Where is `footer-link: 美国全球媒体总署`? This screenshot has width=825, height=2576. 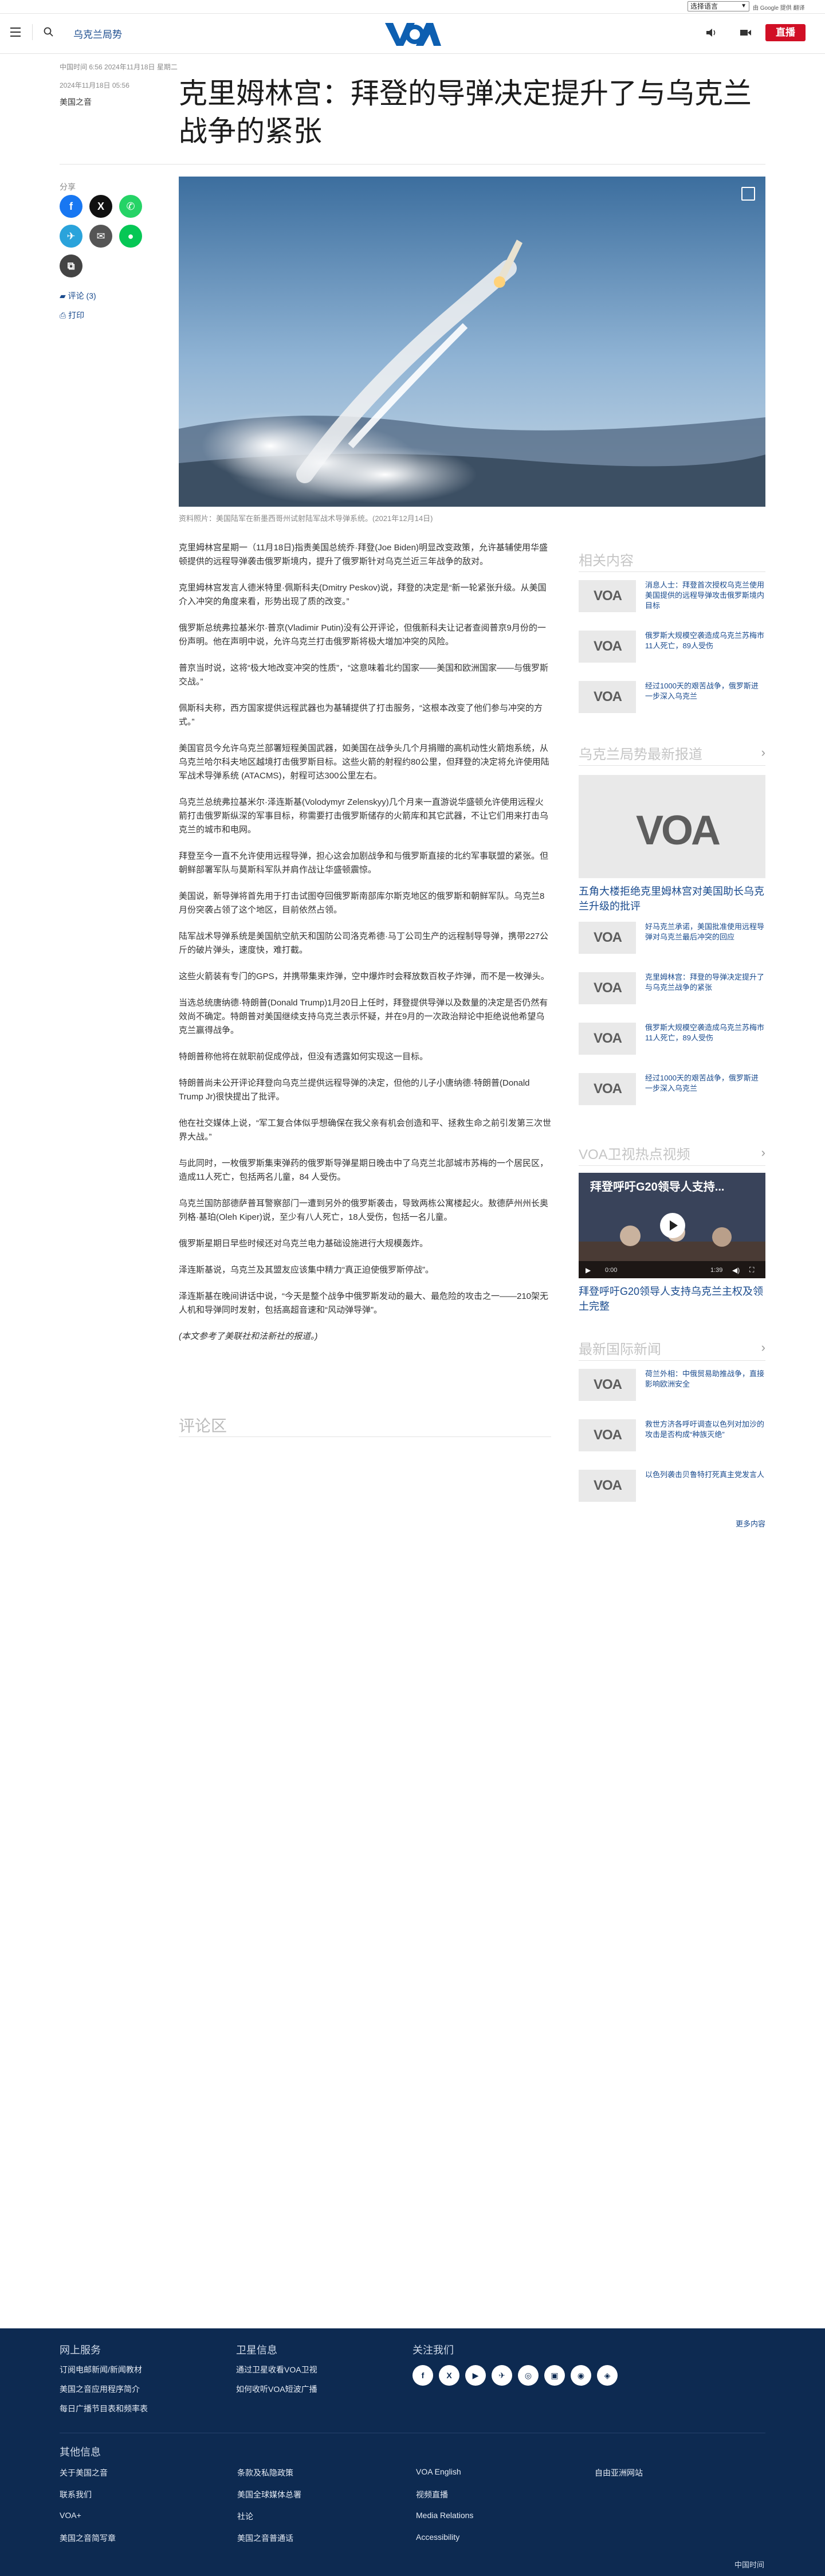
footer-link: 美国全球媒体总署 is located at coordinates (269, 2494).